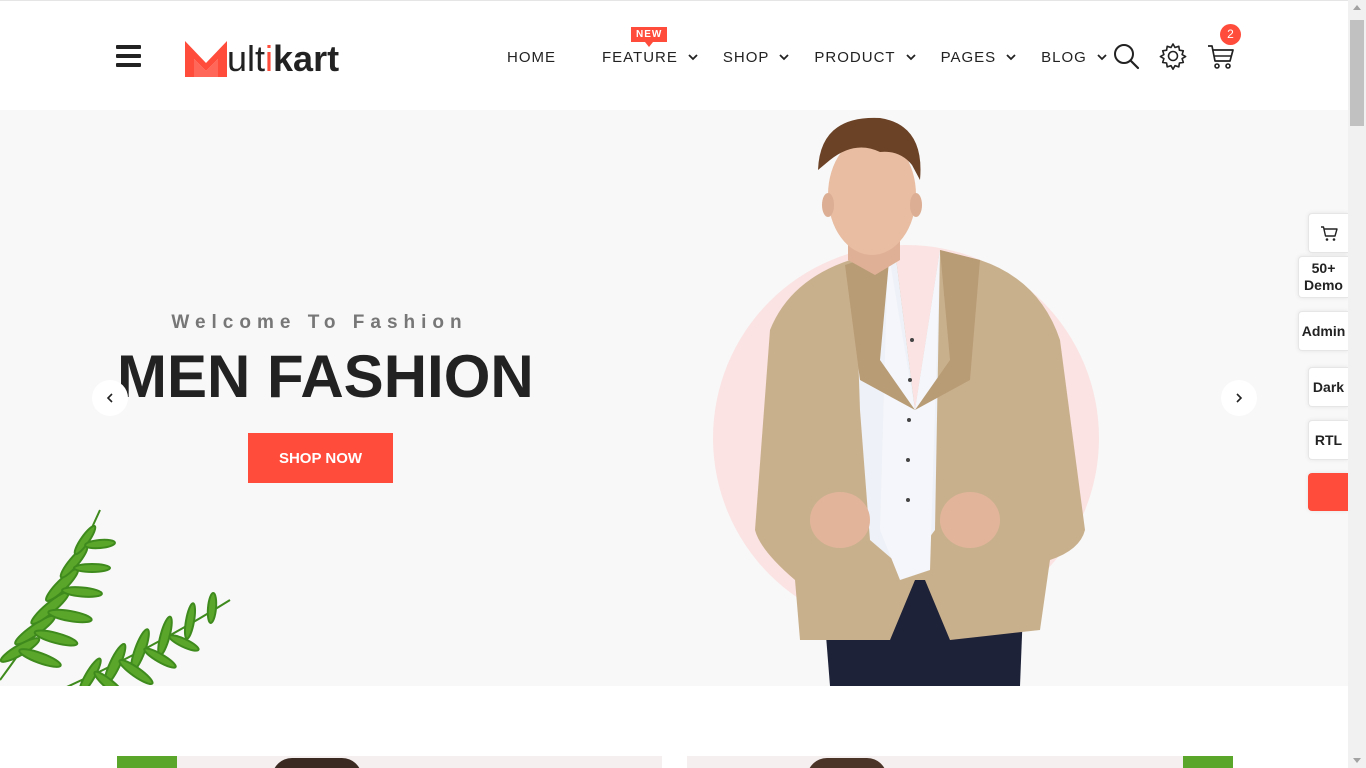 The height and width of the screenshot is (768, 1366). I want to click on scroll-down-icon, so click(1357, 760).